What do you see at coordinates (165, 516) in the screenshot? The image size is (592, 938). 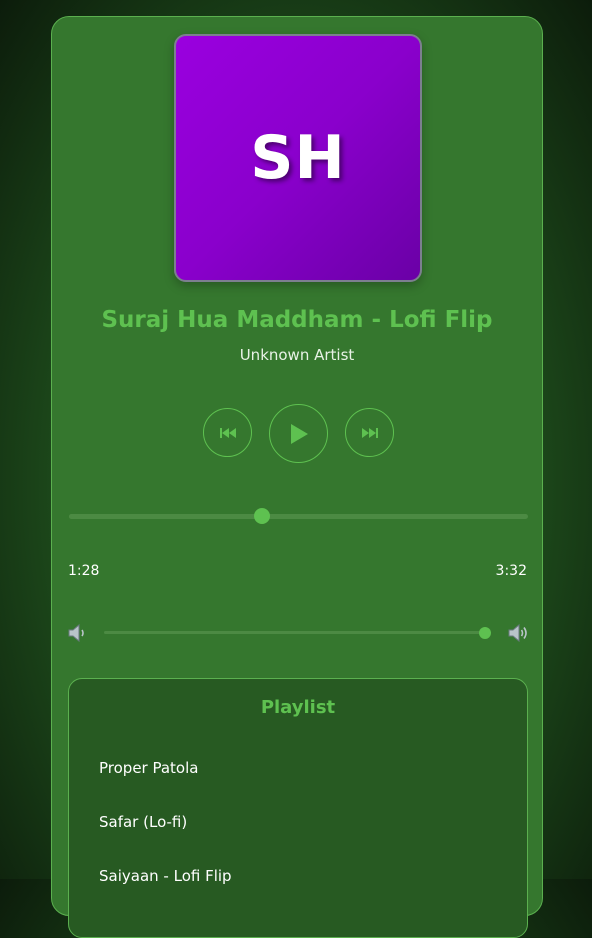 I see `progress-fill` at bounding box center [165, 516].